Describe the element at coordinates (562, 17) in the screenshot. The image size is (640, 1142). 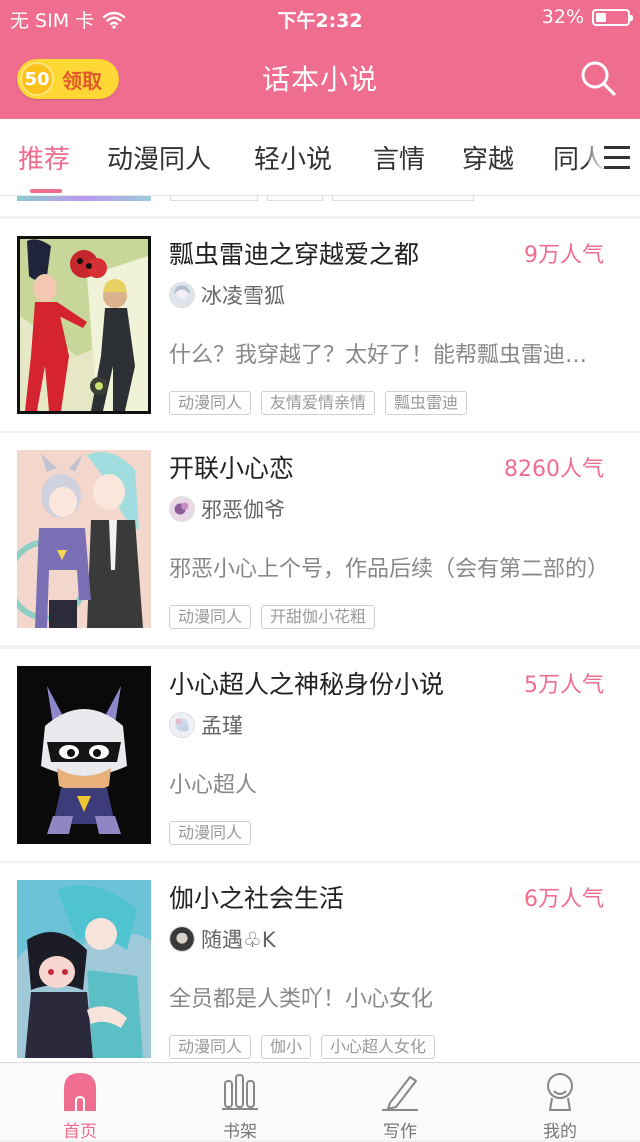
I see `battery-percent: 32%` at that location.